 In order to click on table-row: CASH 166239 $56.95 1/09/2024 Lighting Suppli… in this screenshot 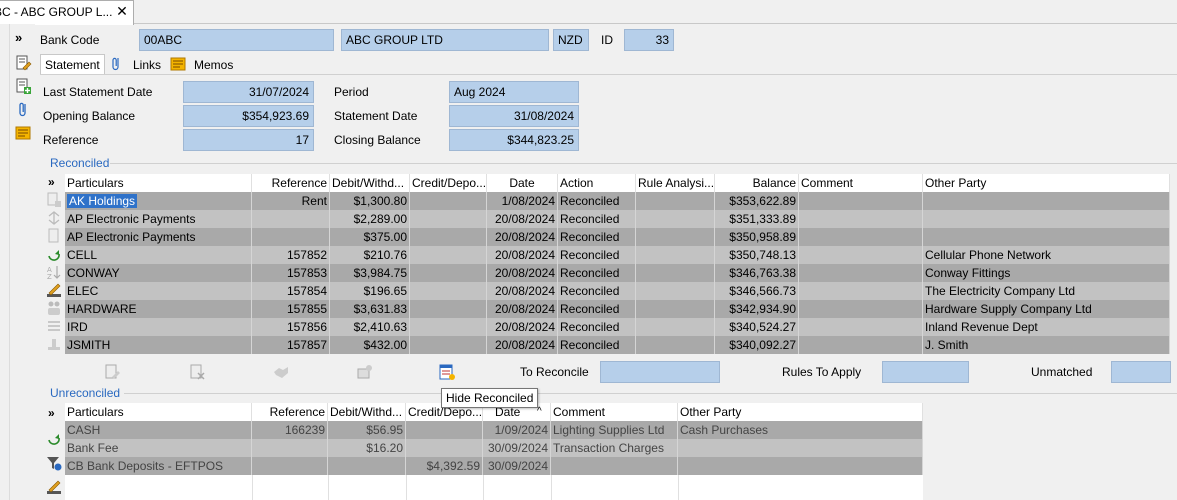, I will do `click(494, 430)`.